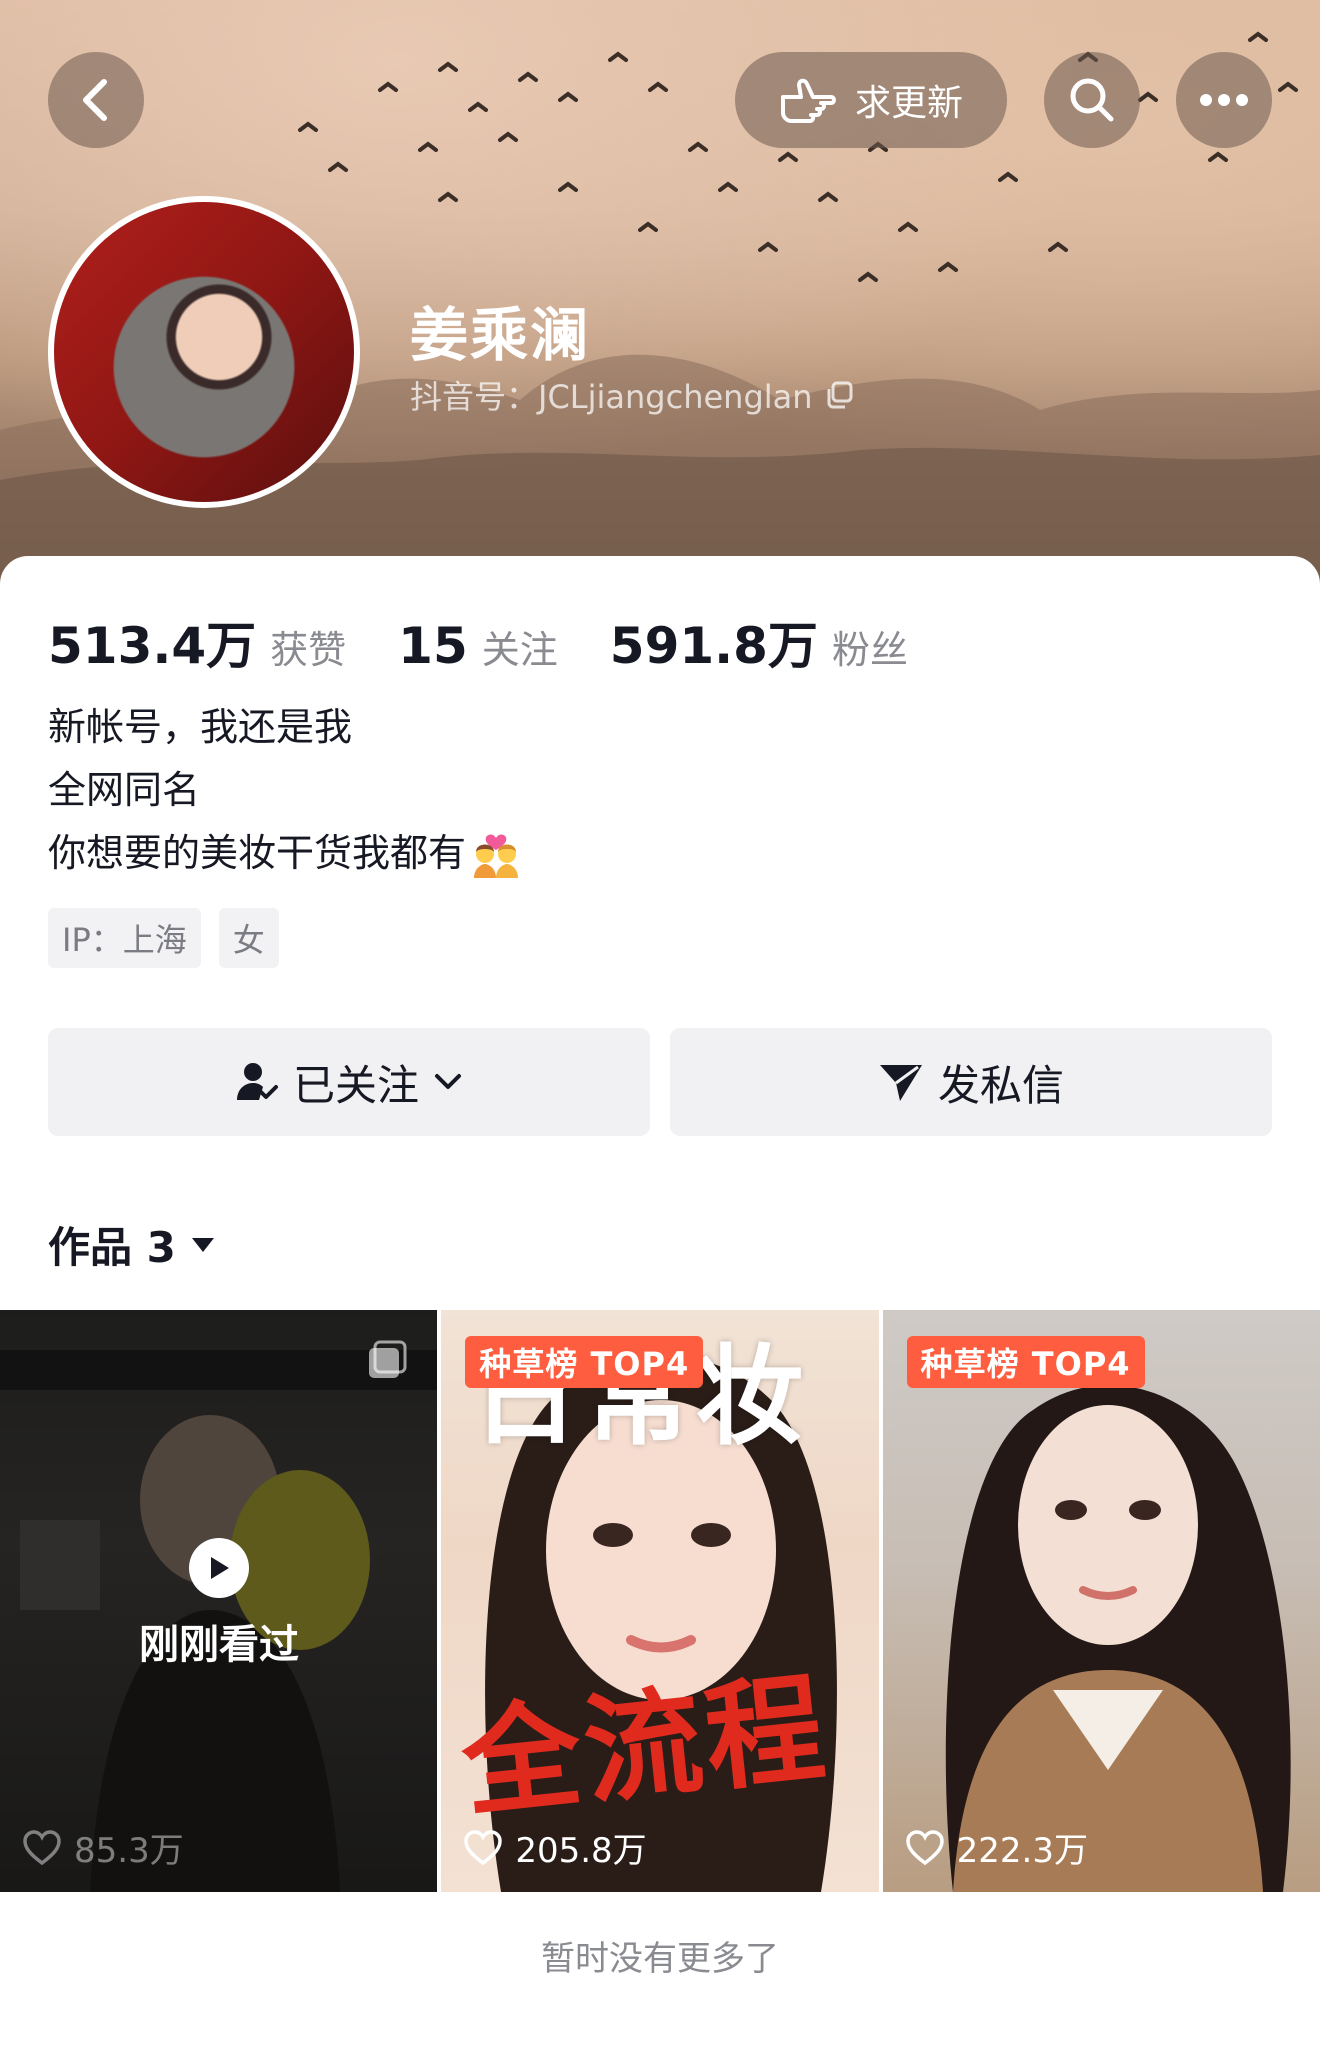  Describe the element at coordinates (1118, 1638) in the screenshot. I see `video-thumbnail` at that location.